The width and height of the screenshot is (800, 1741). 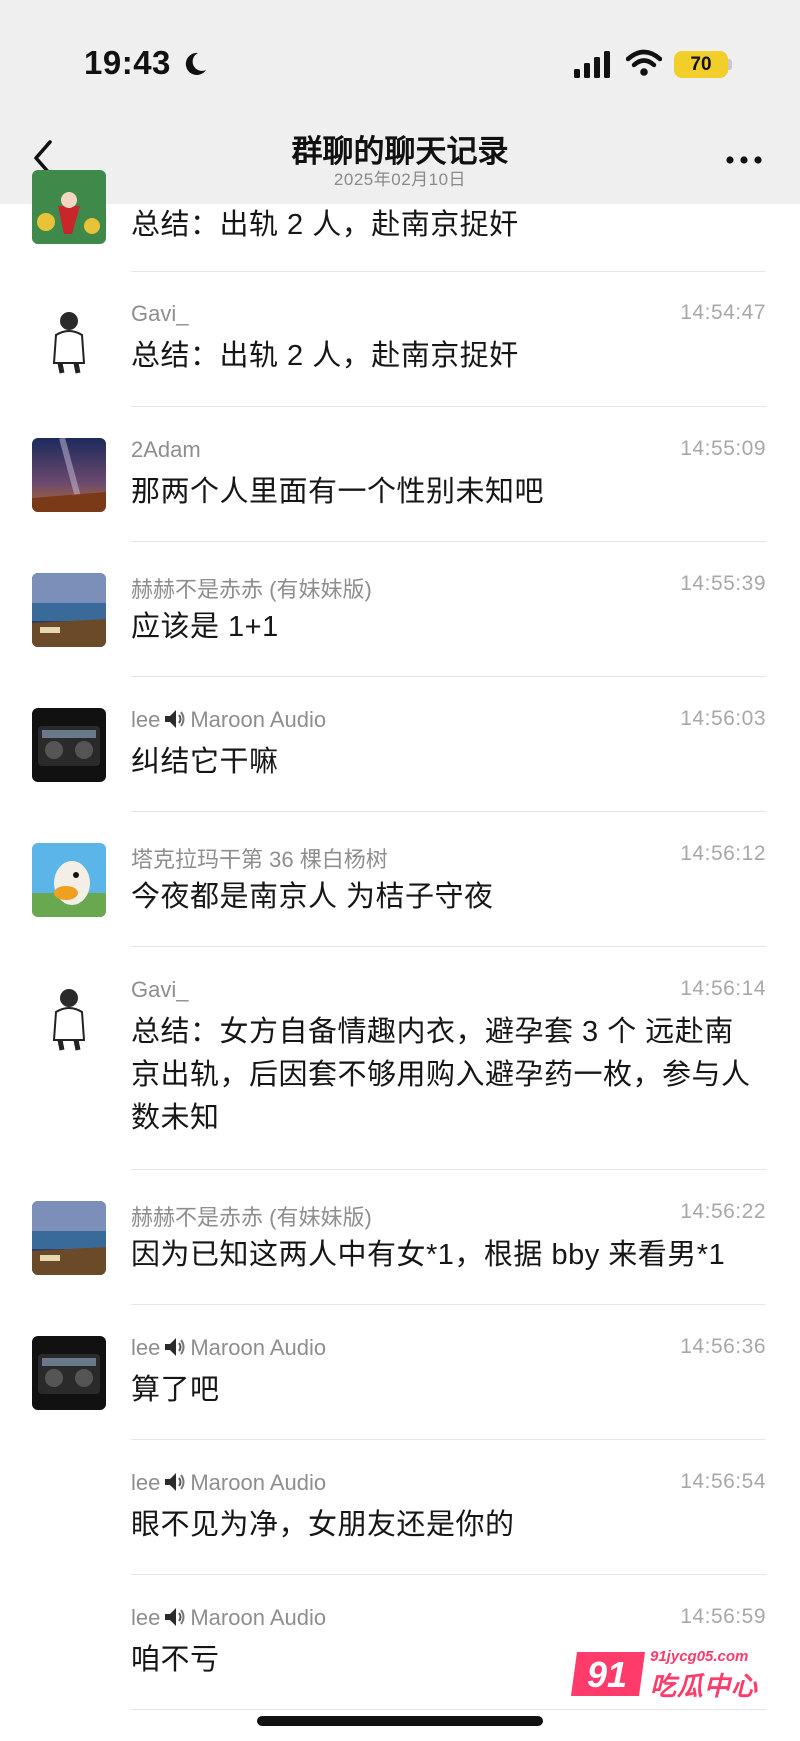 What do you see at coordinates (400, 1372) in the screenshot?
I see `message-item: lee Maroon Audio 14:56:36 算了吧` at bounding box center [400, 1372].